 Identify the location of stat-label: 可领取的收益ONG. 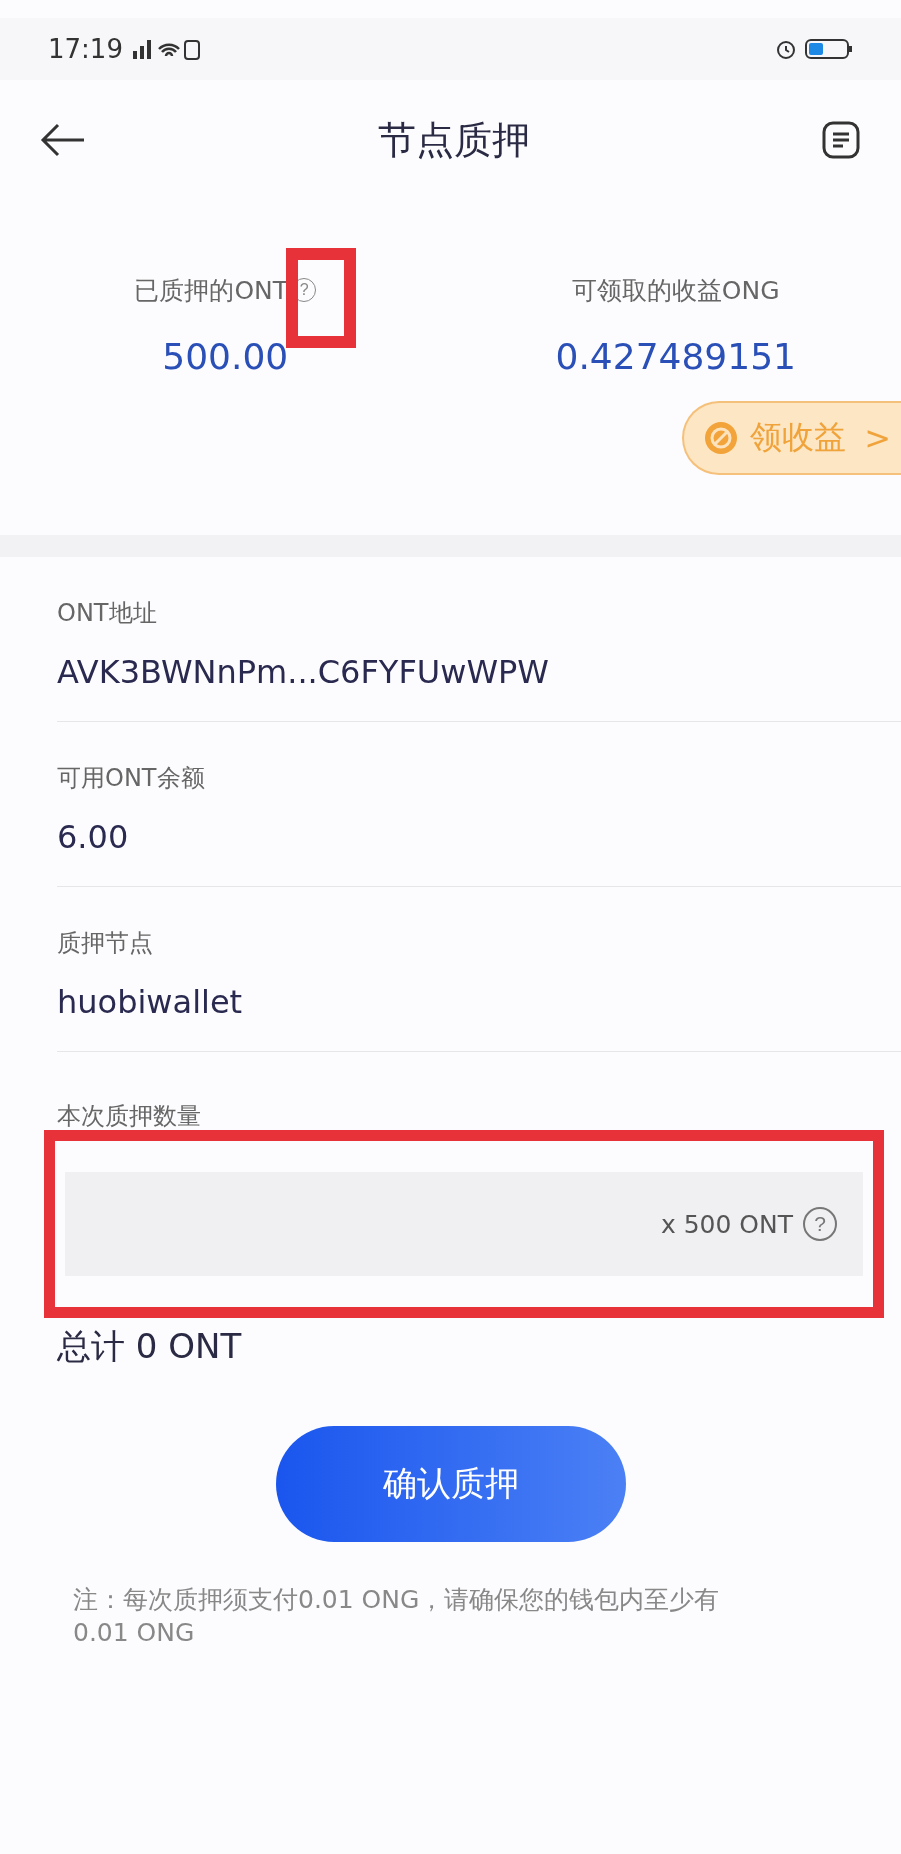
(675, 290).